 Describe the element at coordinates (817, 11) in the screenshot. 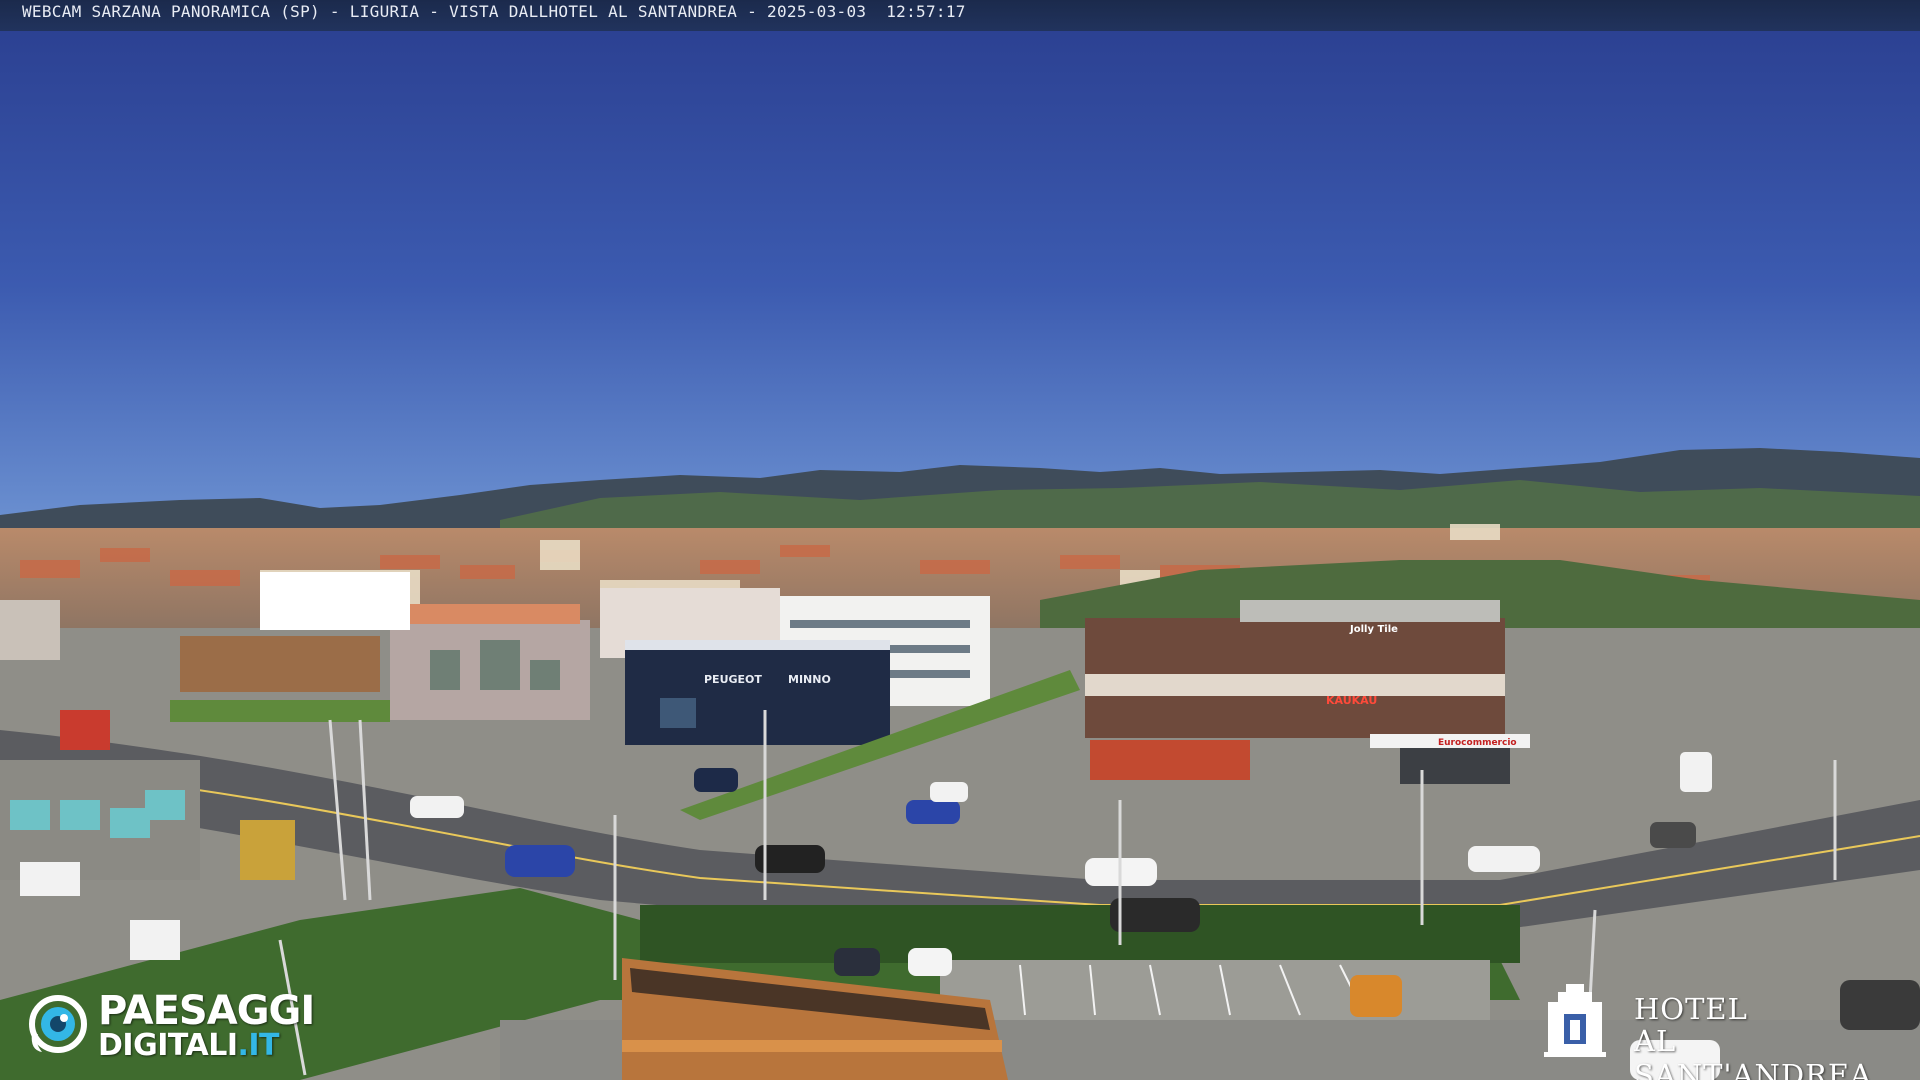

I see `capture-date: 2025-03-03` at that location.